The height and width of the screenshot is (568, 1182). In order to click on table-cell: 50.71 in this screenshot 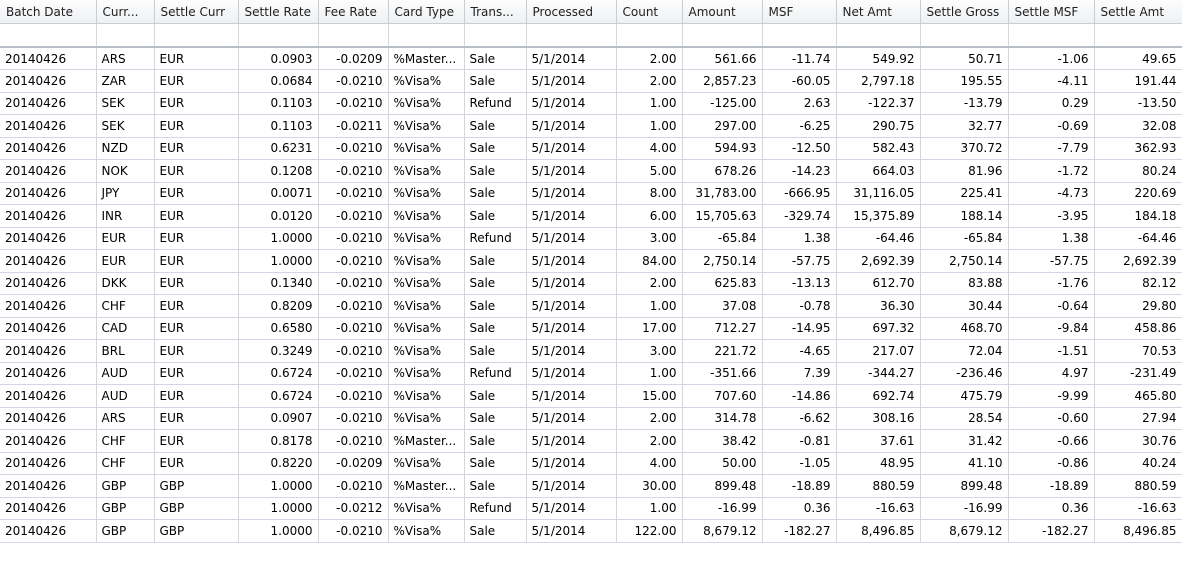, I will do `click(964, 58)`.